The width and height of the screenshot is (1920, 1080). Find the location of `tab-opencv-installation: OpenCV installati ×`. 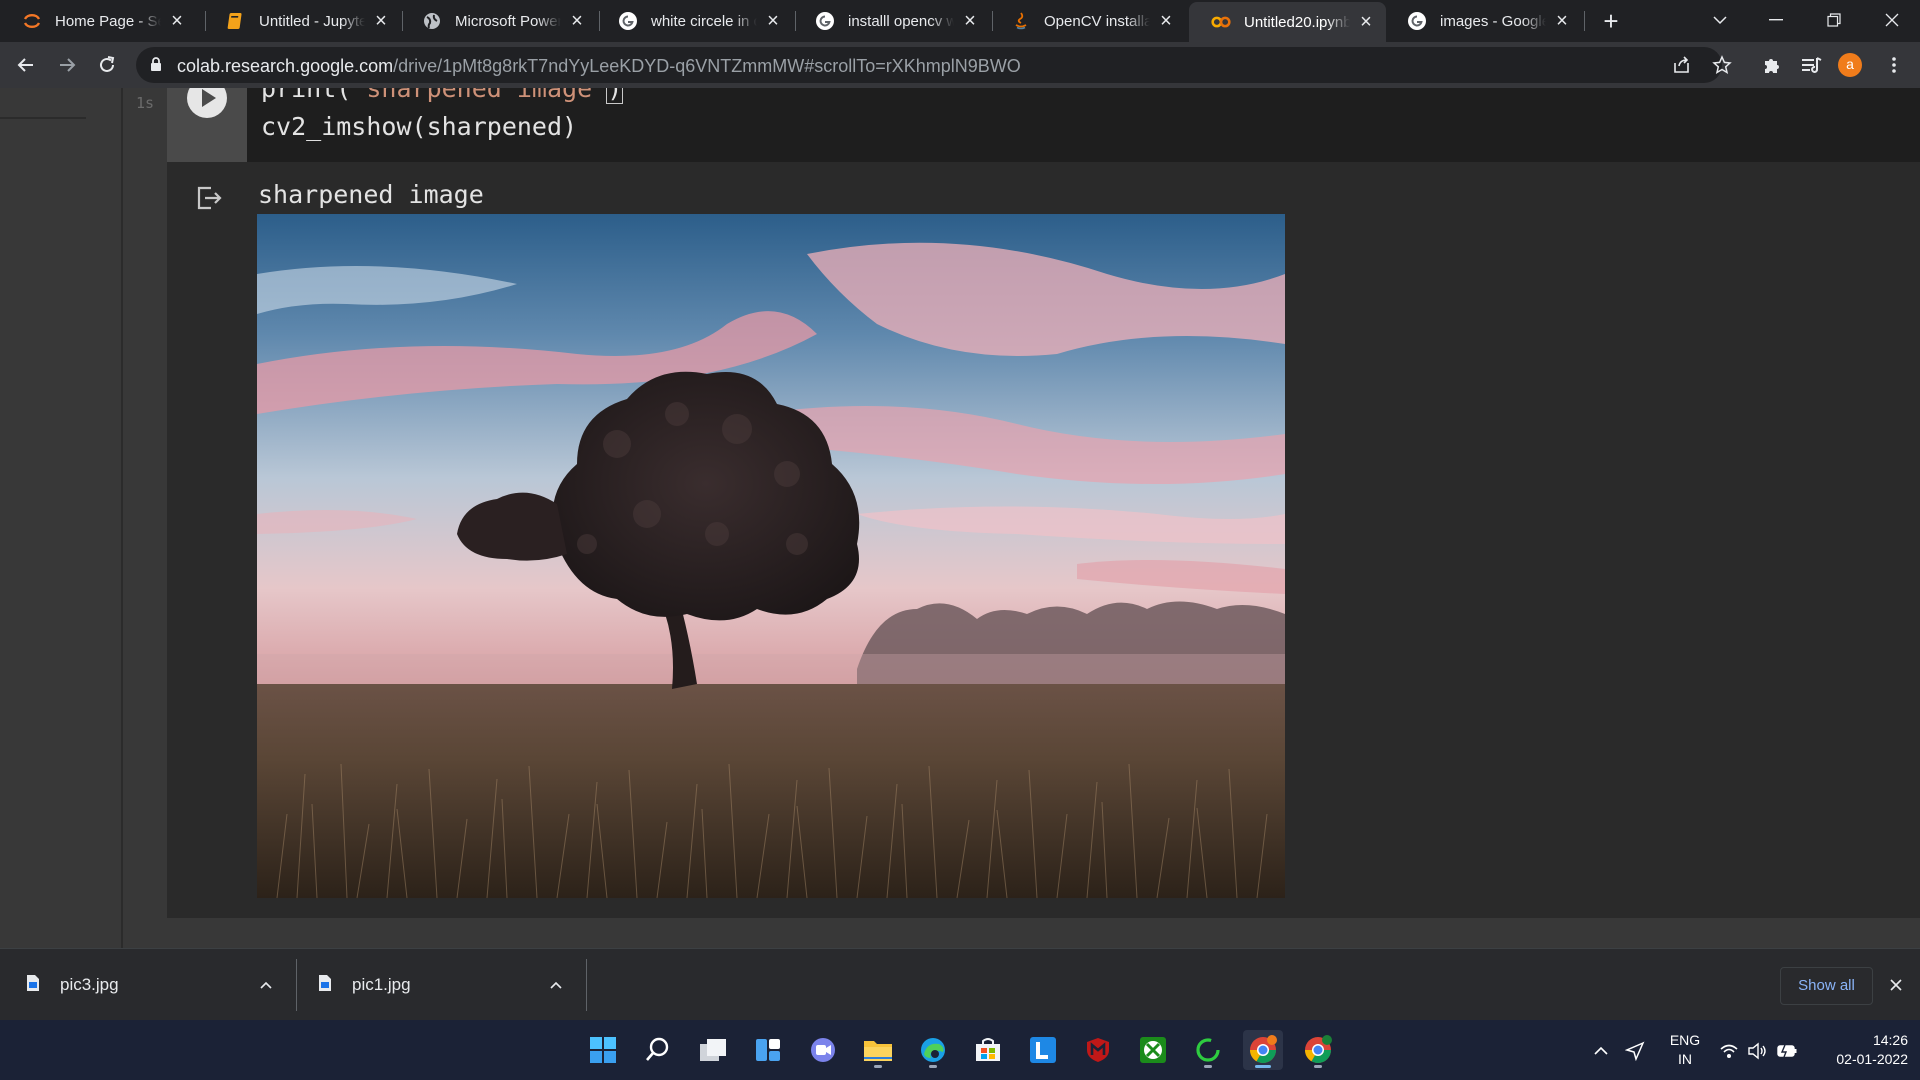

tab-opencv-installation: OpenCV installati × is located at coordinates (1087, 21).